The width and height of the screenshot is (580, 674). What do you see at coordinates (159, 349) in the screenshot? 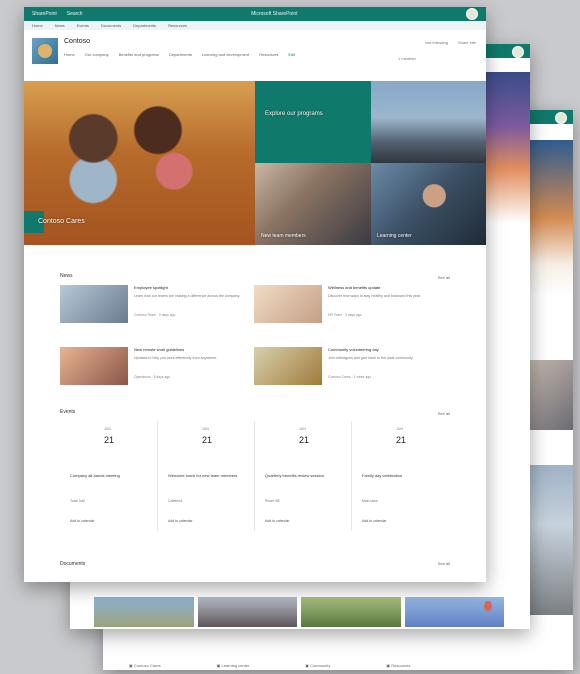
I see `news-title: New remote work guidelines` at bounding box center [159, 349].